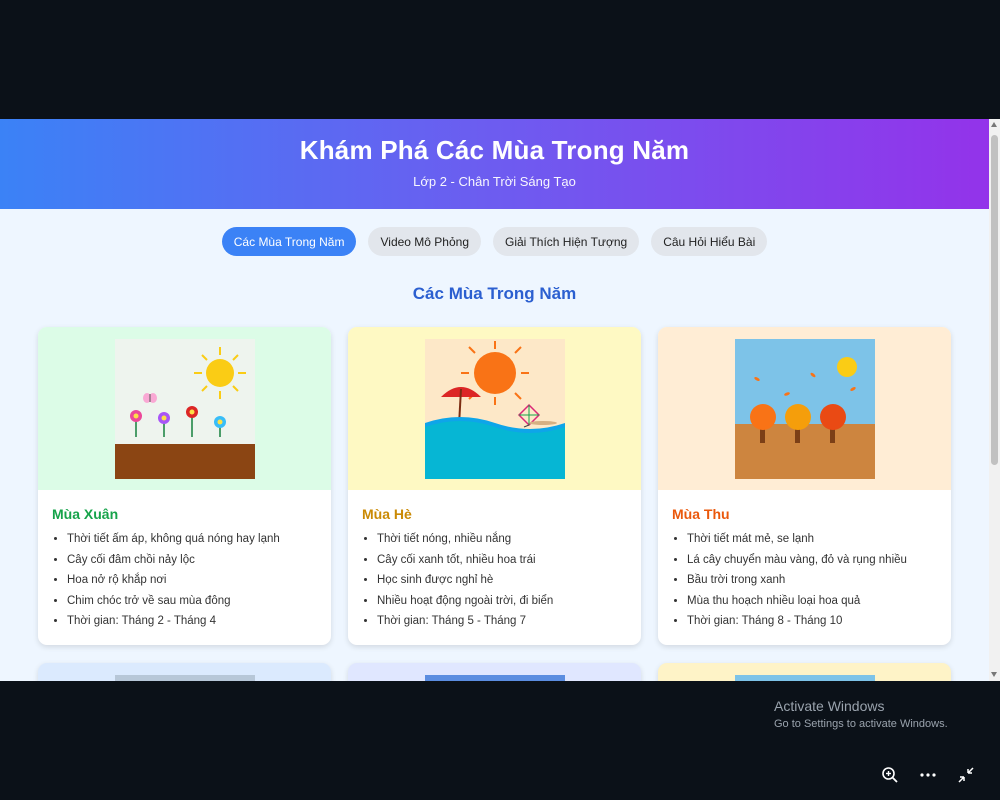 This screenshot has width=1000, height=800. What do you see at coordinates (289, 241) in the screenshot?
I see `tab-seasons: Các Mùa Trong Năm` at bounding box center [289, 241].